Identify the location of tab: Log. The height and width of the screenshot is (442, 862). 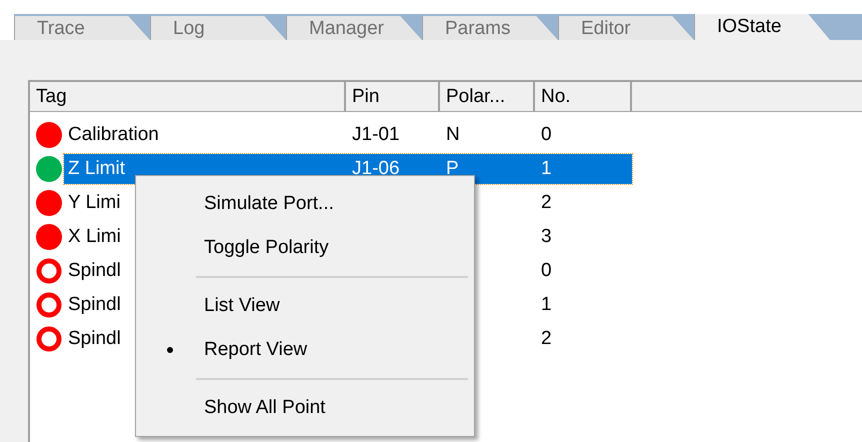
(218, 28).